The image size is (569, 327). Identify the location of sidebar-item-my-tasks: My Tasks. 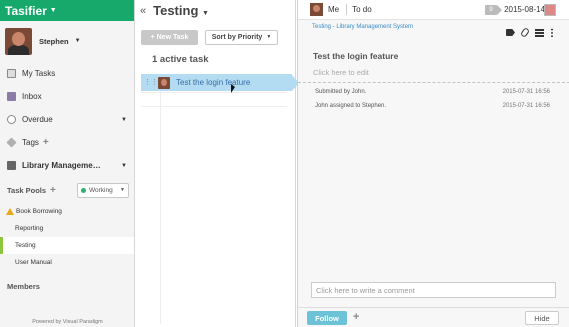
(67, 73).